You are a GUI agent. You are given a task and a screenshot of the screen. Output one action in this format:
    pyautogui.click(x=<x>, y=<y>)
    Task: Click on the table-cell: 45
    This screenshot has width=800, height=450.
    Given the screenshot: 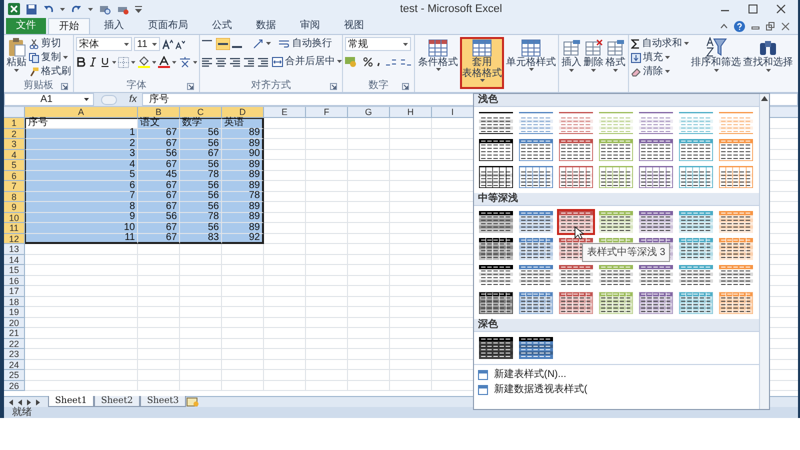 What is the action you would take?
    pyautogui.click(x=159, y=175)
    